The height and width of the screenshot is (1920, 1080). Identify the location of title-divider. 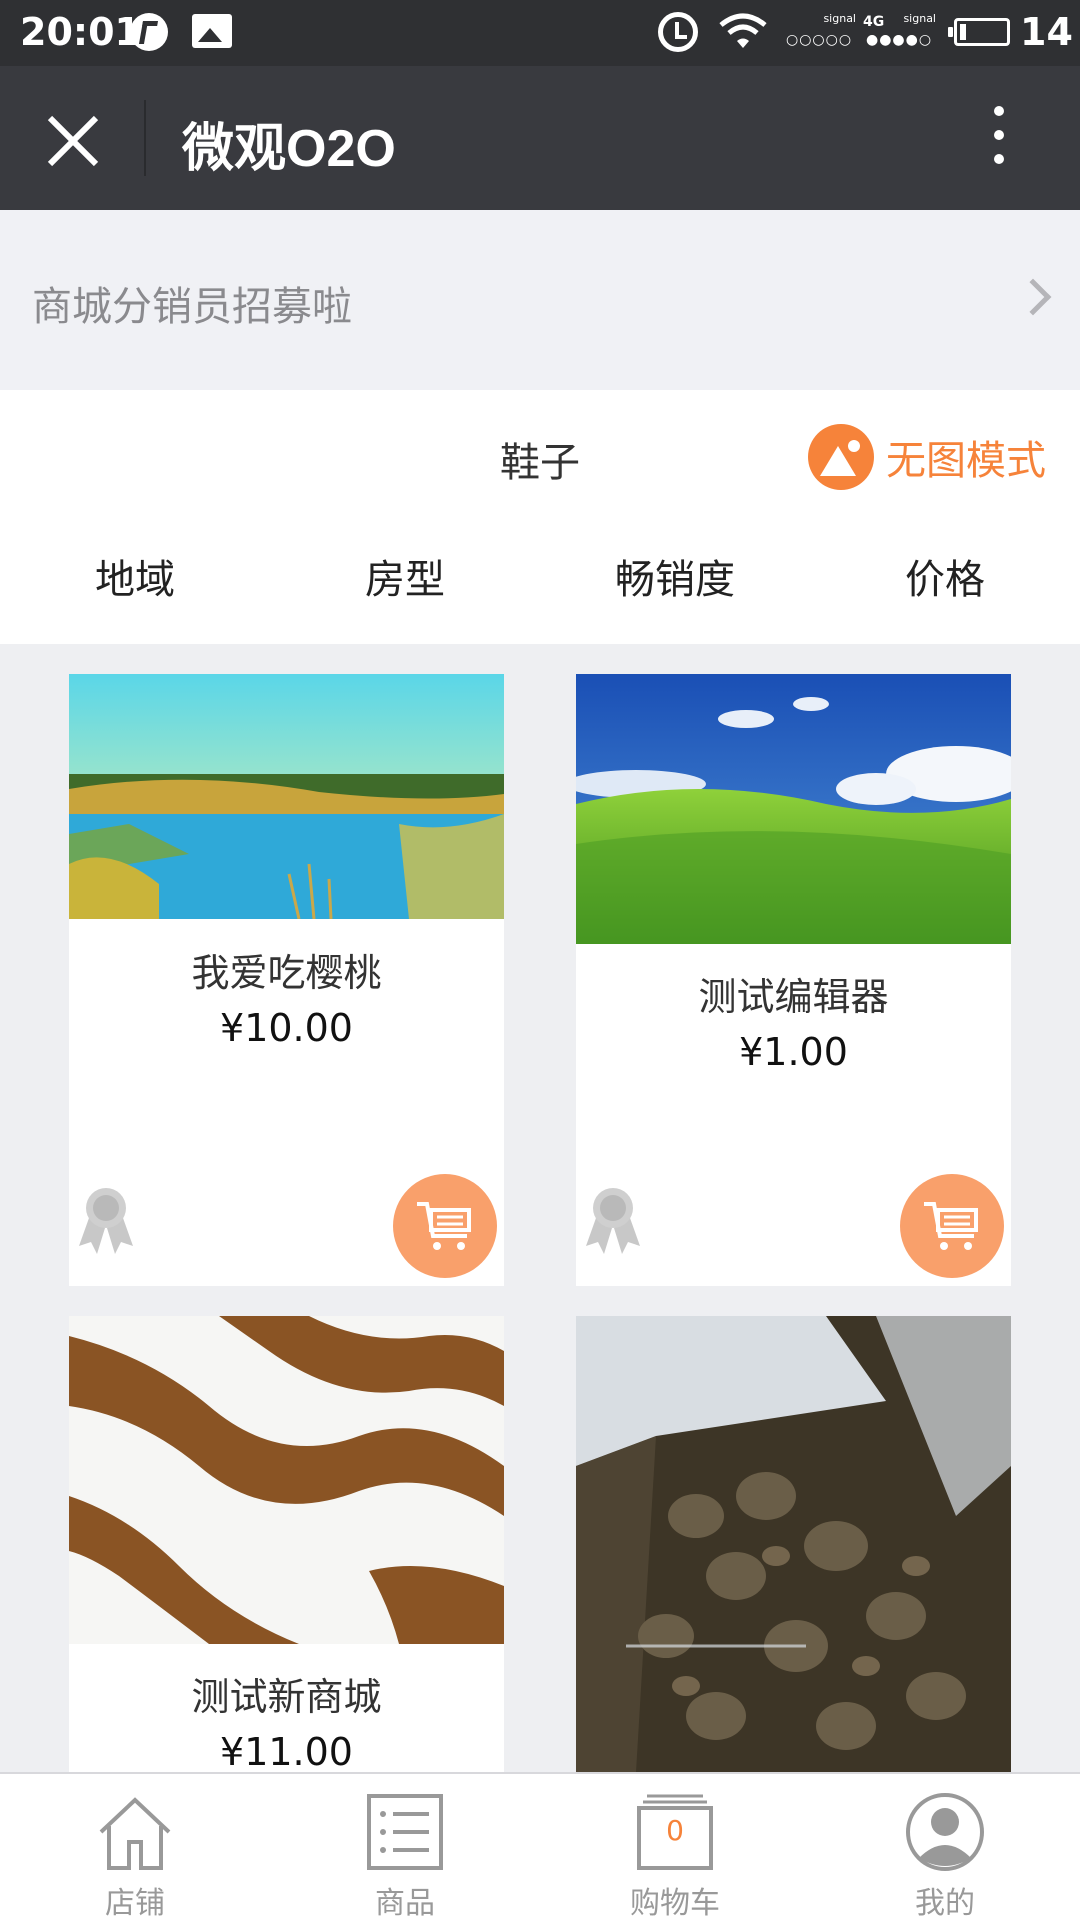
(145, 138).